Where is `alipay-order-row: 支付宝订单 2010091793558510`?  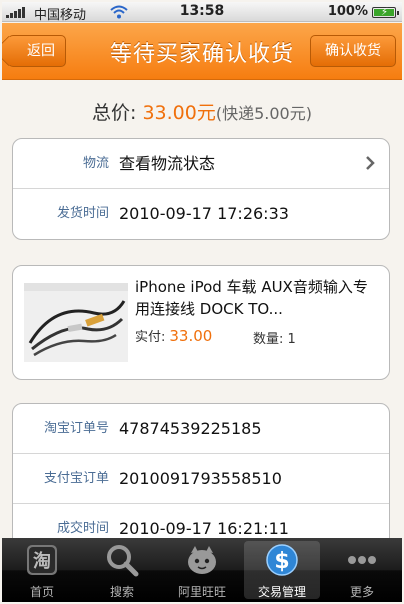
alipay-order-row: 支付宝订单 2010091793558510 is located at coordinates (201, 479).